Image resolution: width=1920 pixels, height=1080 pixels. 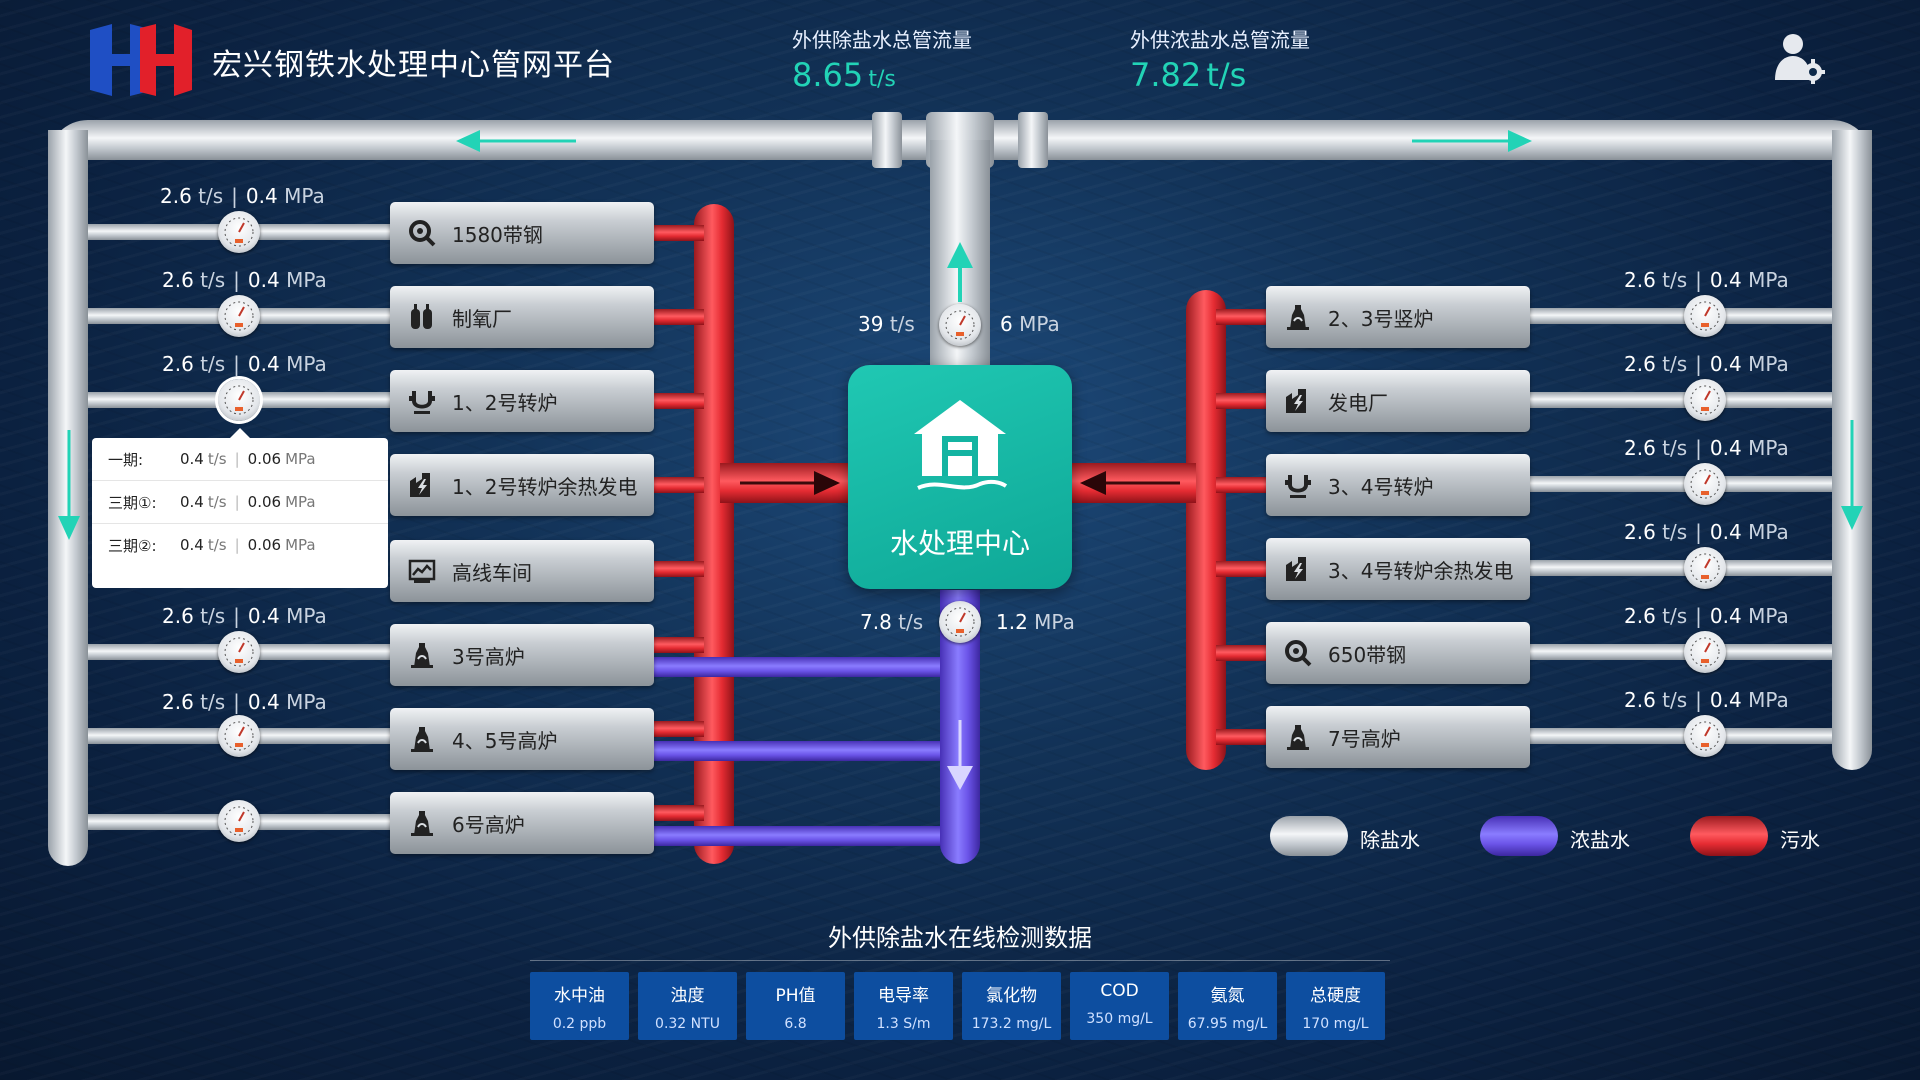 What do you see at coordinates (1227, 1024) in the screenshot?
I see `monitor-item-value: 67.95 mg/L` at bounding box center [1227, 1024].